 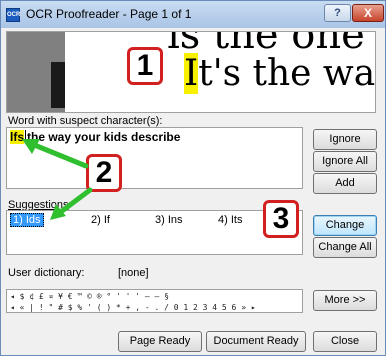 I want to click on preview-current-line: It's the way yo, so click(x=280, y=73).